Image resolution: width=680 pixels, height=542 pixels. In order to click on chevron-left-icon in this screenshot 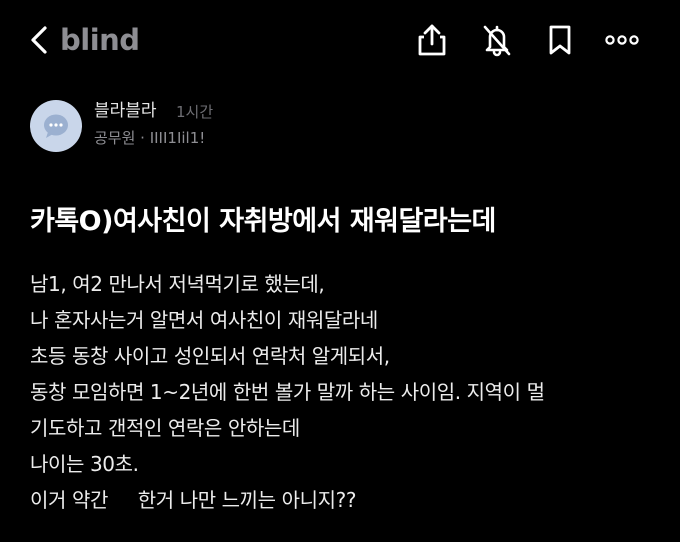, I will do `click(39, 40)`.